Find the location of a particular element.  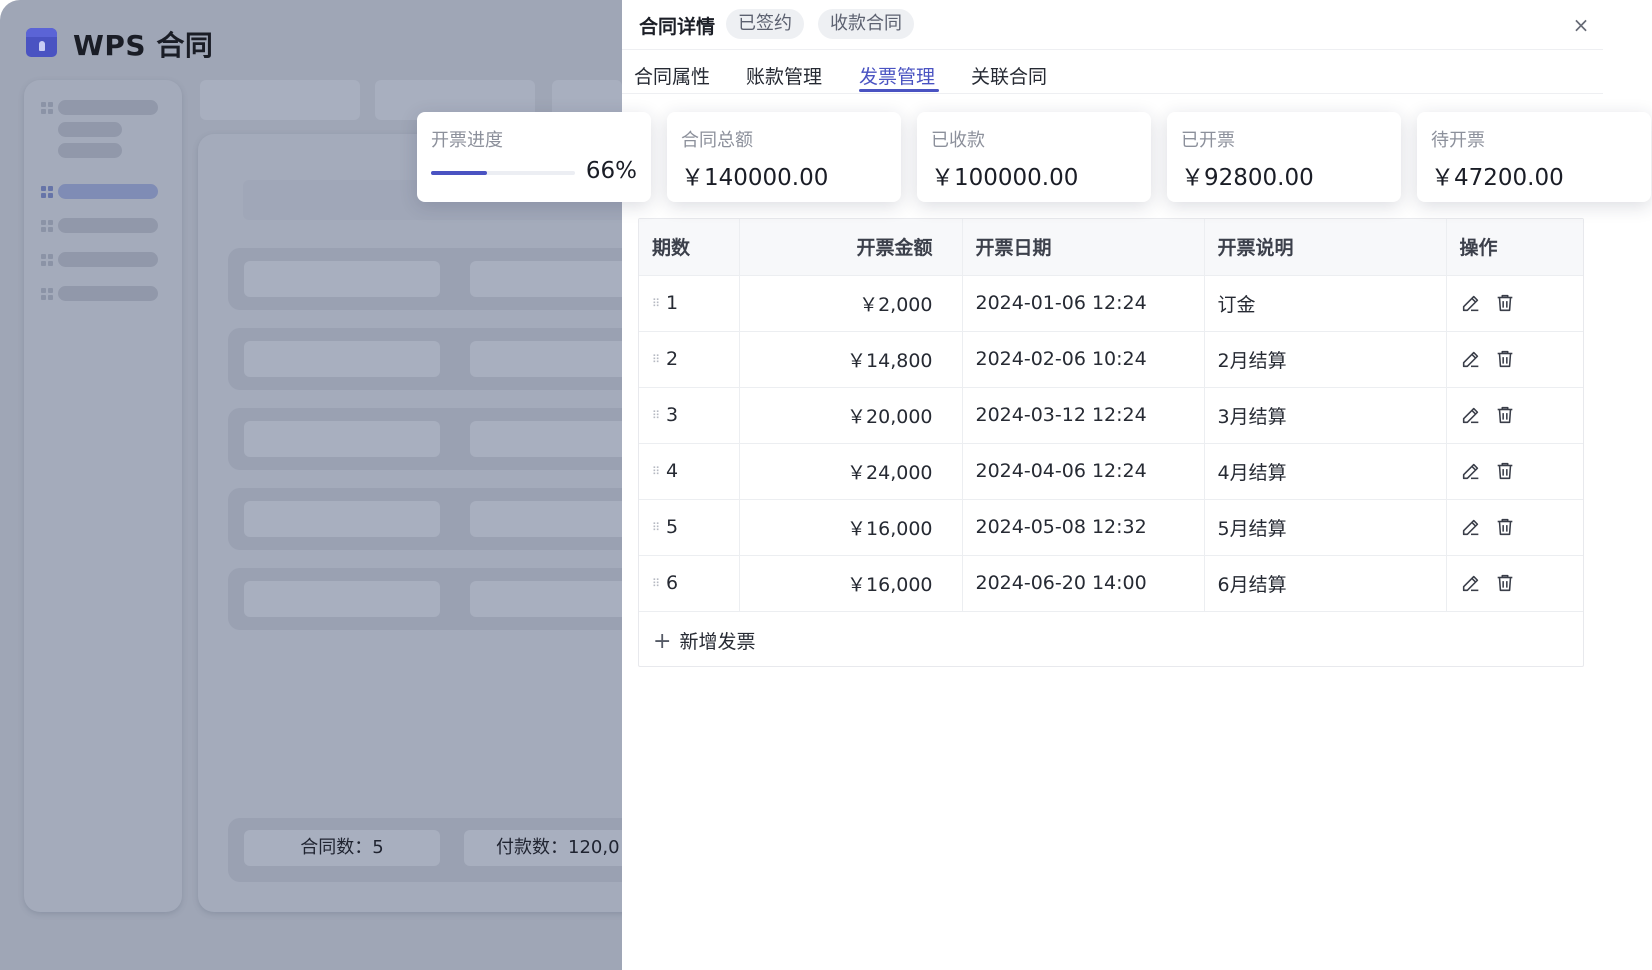

status-tag-signed: 已签约 is located at coordinates (765, 24).